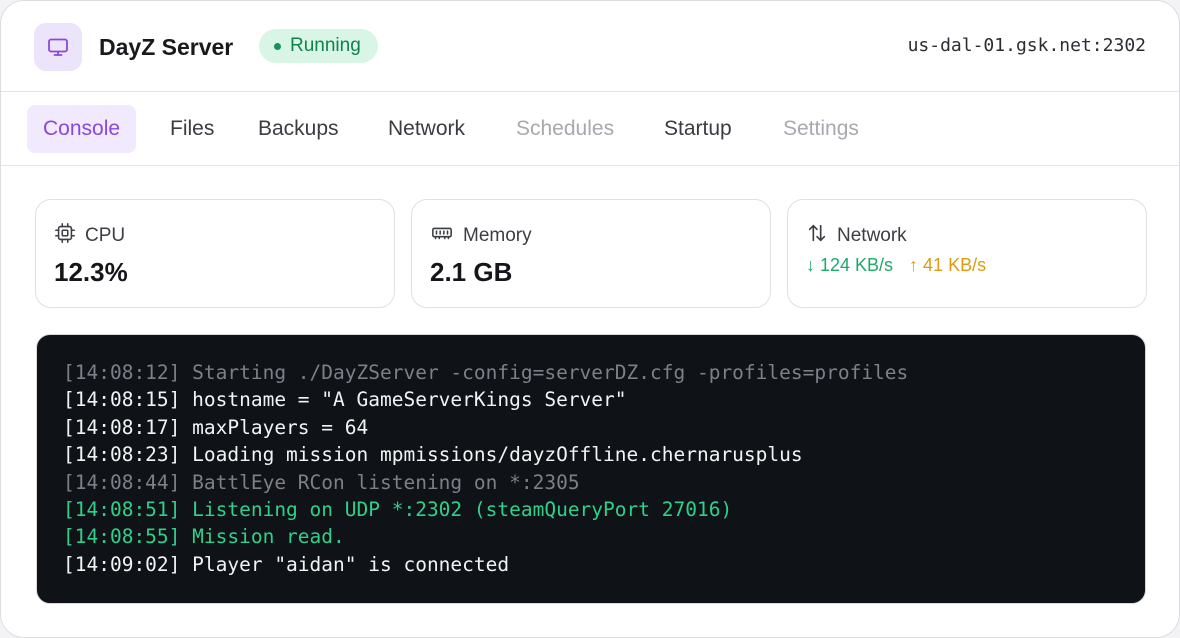 The height and width of the screenshot is (638, 1180). What do you see at coordinates (698, 129) in the screenshot?
I see `tab-startup: Startup` at bounding box center [698, 129].